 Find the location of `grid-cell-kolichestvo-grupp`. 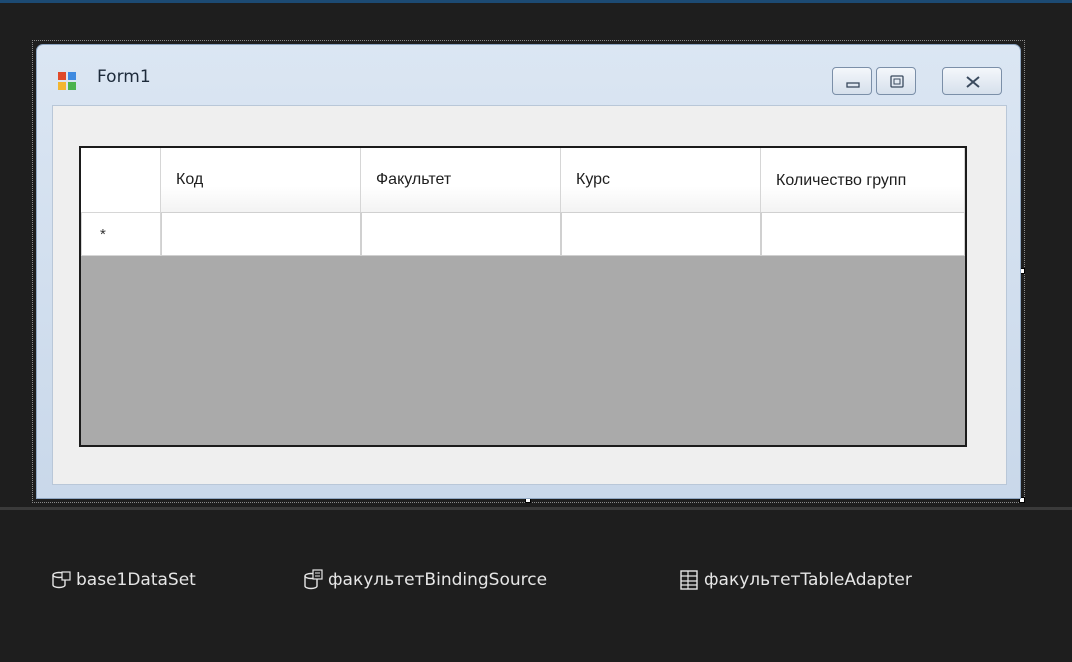

grid-cell-kolichestvo-grupp is located at coordinates (863, 234).